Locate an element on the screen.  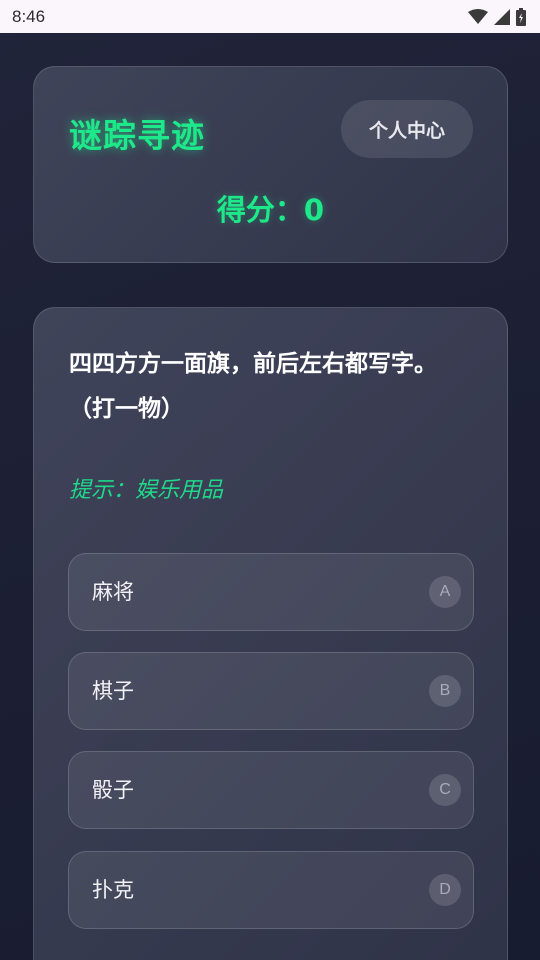
app-title: 谜踪寻迹 is located at coordinates (137, 135).